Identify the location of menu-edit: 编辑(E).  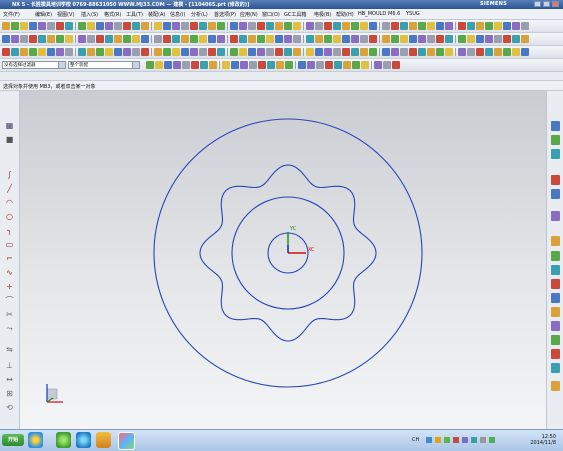
(43, 14).